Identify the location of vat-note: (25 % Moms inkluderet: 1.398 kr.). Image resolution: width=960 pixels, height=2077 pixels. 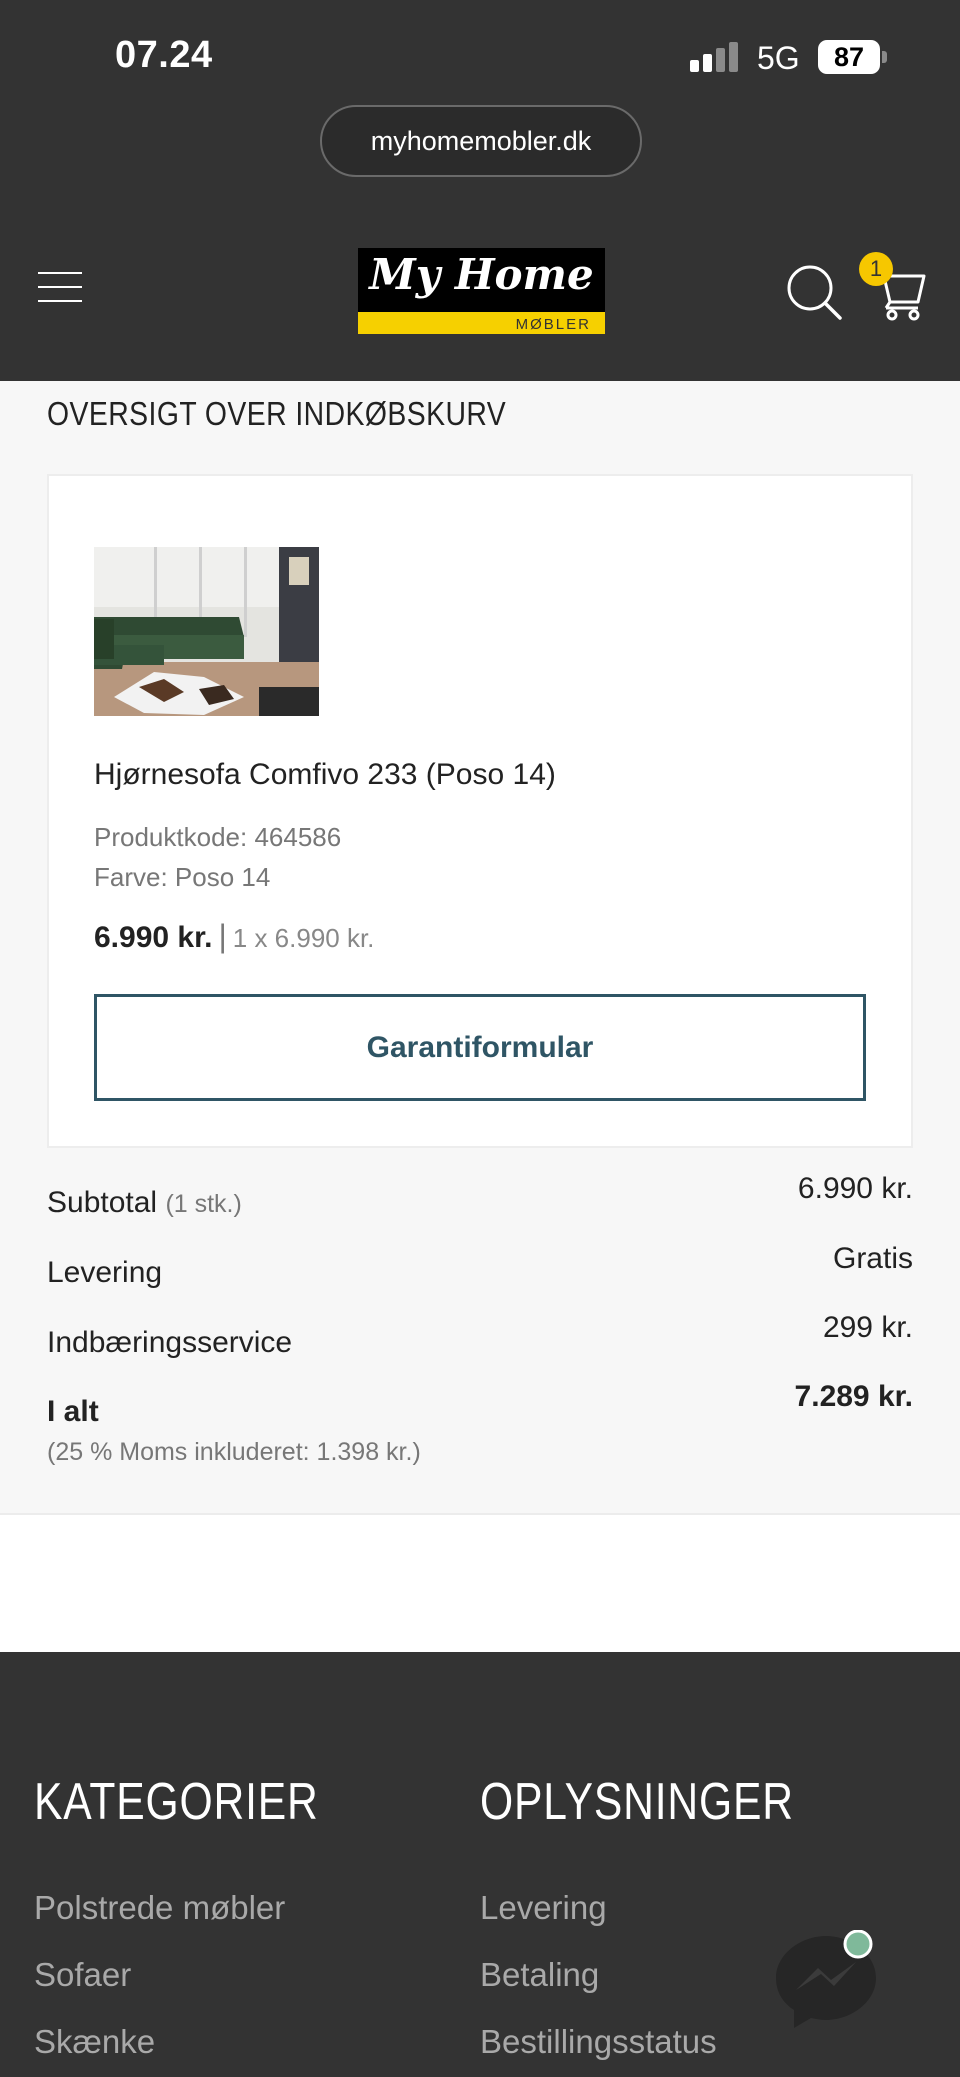
(234, 1452).